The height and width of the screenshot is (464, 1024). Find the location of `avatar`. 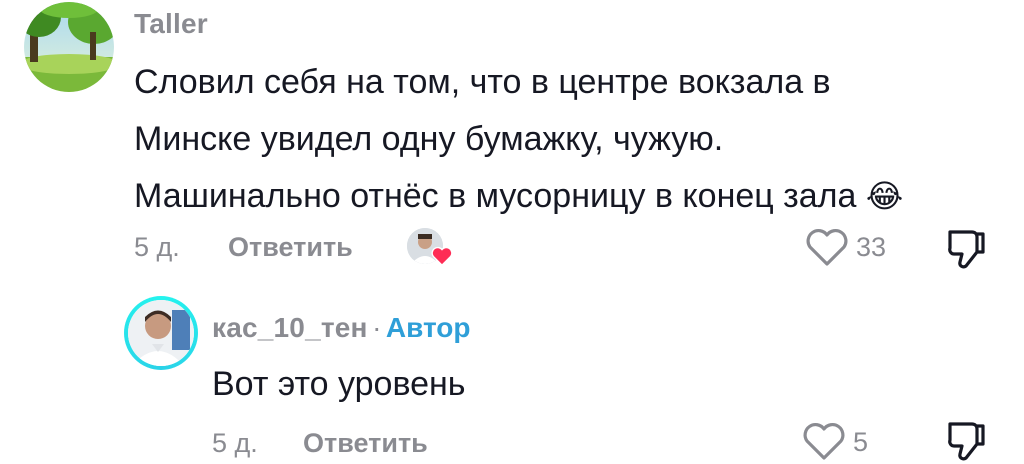

avatar is located at coordinates (69, 47).